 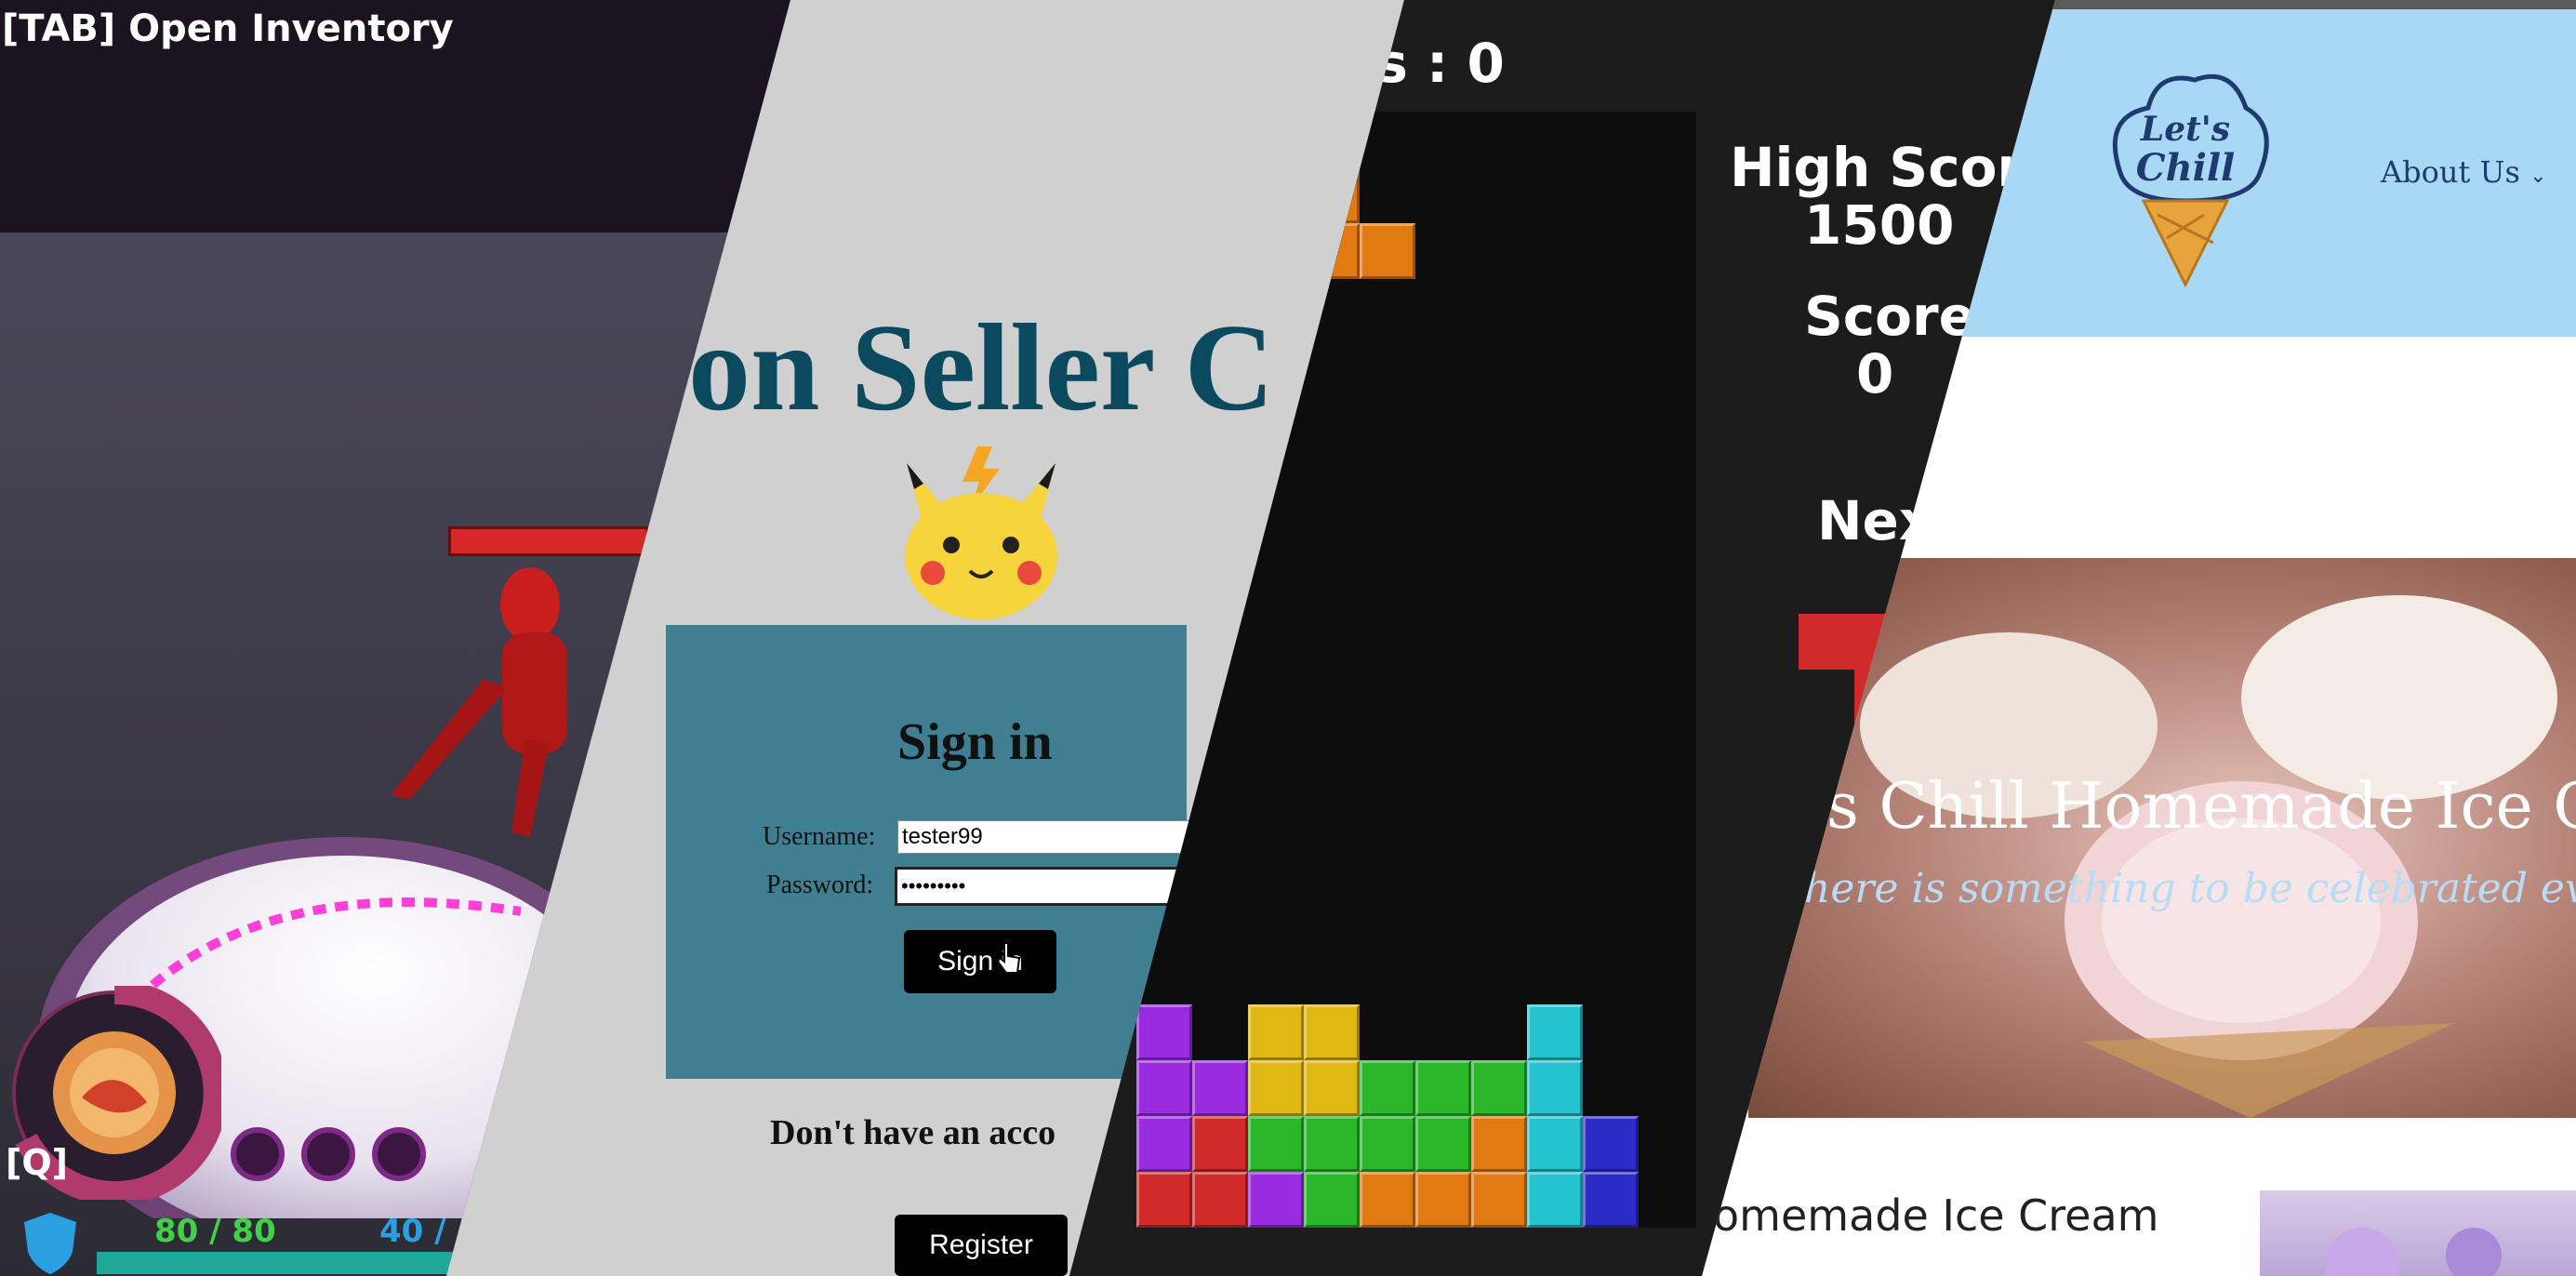 I want to click on username-label: Username:, so click(x=819, y=836).